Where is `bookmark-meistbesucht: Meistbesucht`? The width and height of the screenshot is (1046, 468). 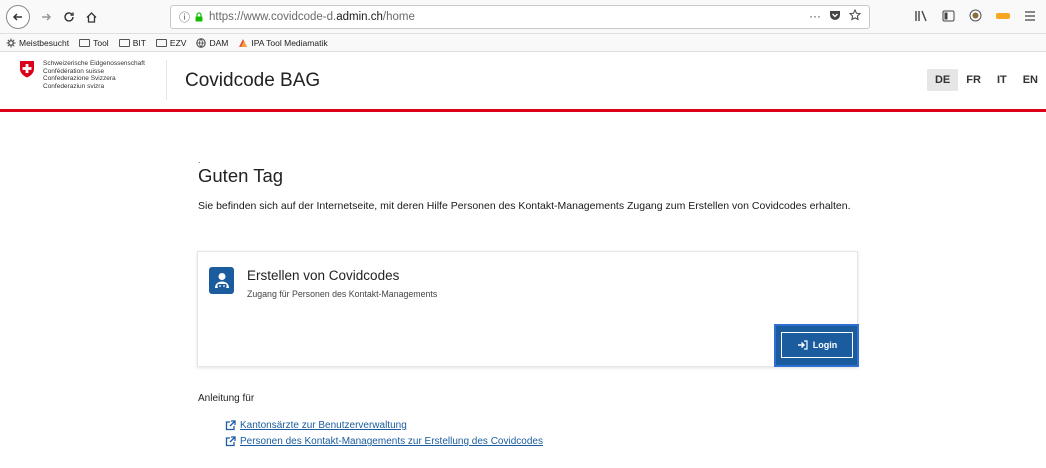 bookmark-meistbesucht: Meistbesucht is located at coordinates (37, 43).